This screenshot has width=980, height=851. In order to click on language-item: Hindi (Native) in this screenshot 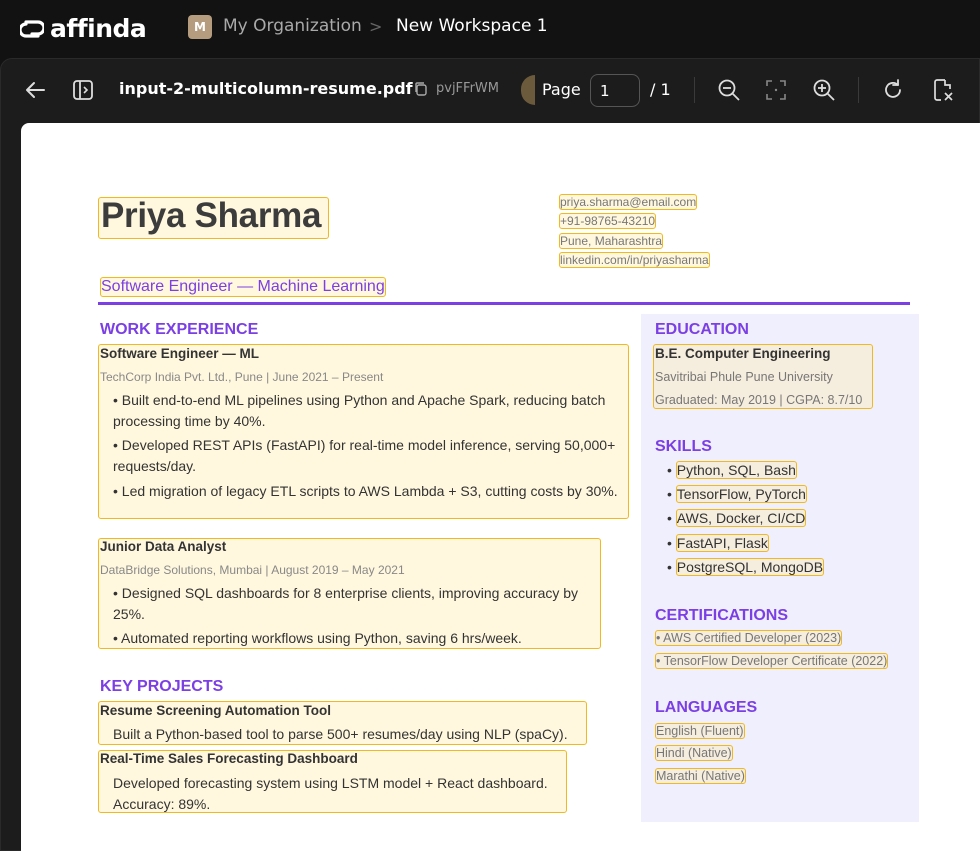, I will do `click(694, 753)`.